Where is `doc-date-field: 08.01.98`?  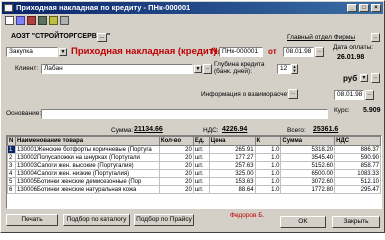
doc-date-field: 08.01.98 is located at coordinates (298, 52).